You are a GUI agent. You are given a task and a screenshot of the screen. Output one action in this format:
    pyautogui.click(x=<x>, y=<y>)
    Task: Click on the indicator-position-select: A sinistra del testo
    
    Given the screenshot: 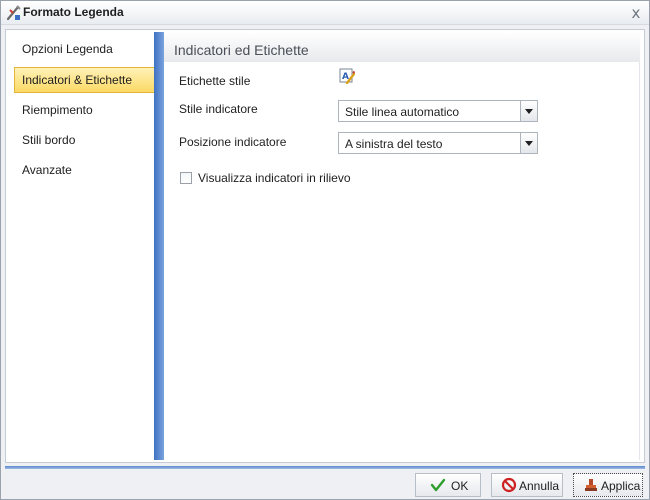 What is the action you would take?
    pyautogui.click(x=438, y=143)
    